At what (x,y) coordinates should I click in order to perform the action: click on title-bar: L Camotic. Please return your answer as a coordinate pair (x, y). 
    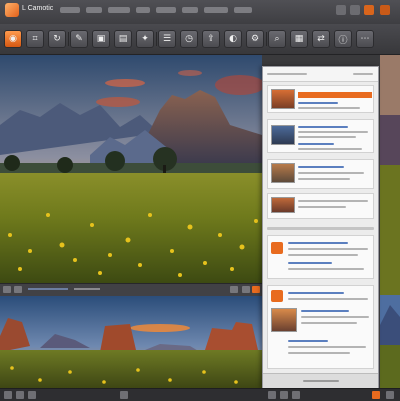
    Looking at the image, I should click on (200, 12).